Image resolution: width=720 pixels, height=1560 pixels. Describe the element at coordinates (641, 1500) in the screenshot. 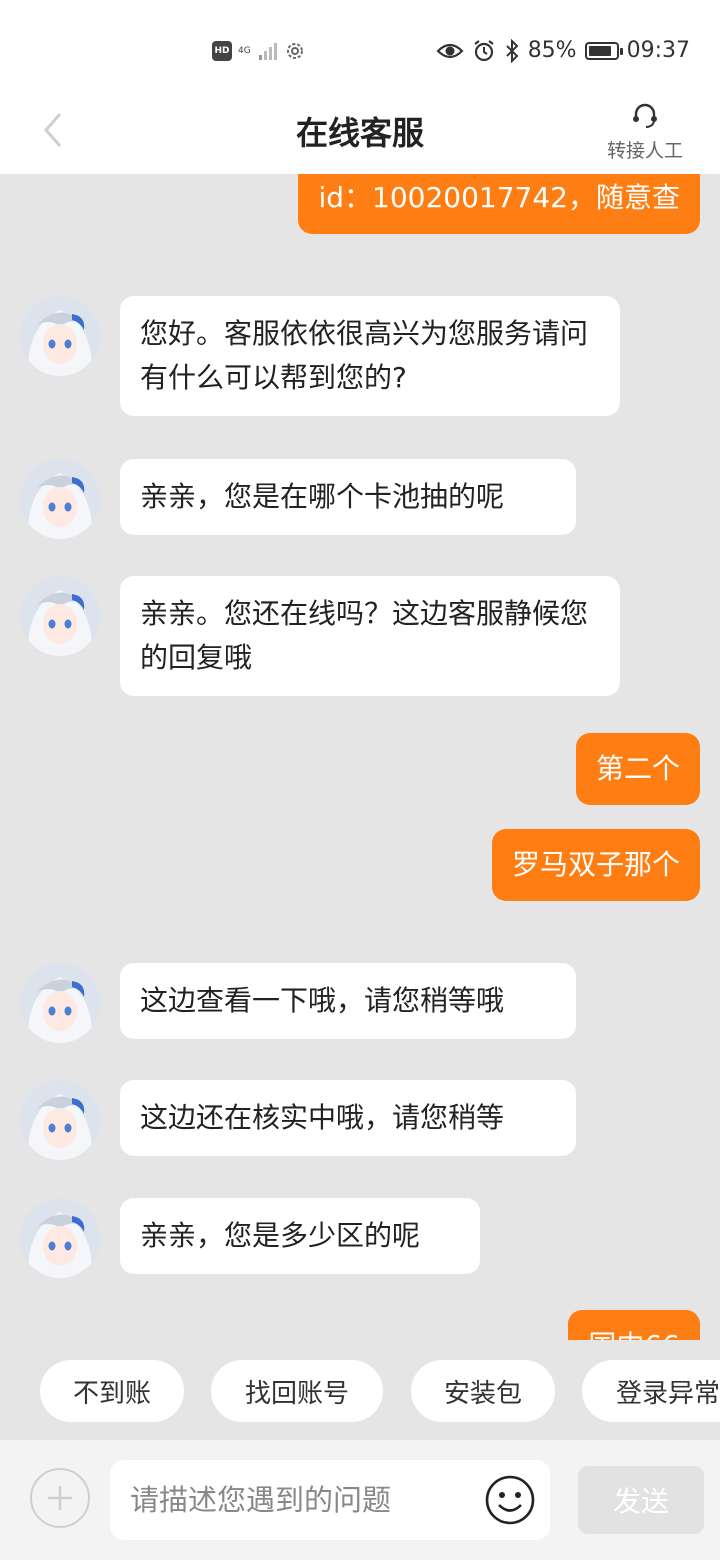

I see `send-button: 发送` at that location.